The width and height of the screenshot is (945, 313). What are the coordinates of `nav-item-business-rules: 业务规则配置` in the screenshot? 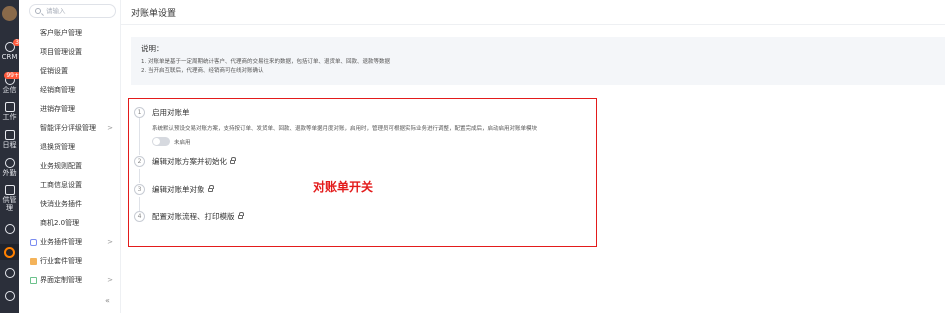 It's located at (70, 166).